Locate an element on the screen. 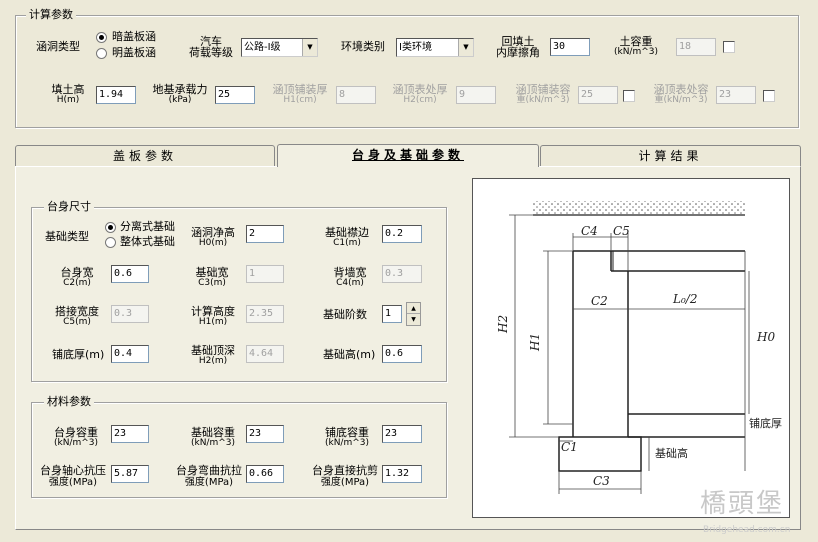 This screenshot has width=818, height=542. tab-abutment-foundation: 台身及基础参数 is located at coordinates (408, 155).